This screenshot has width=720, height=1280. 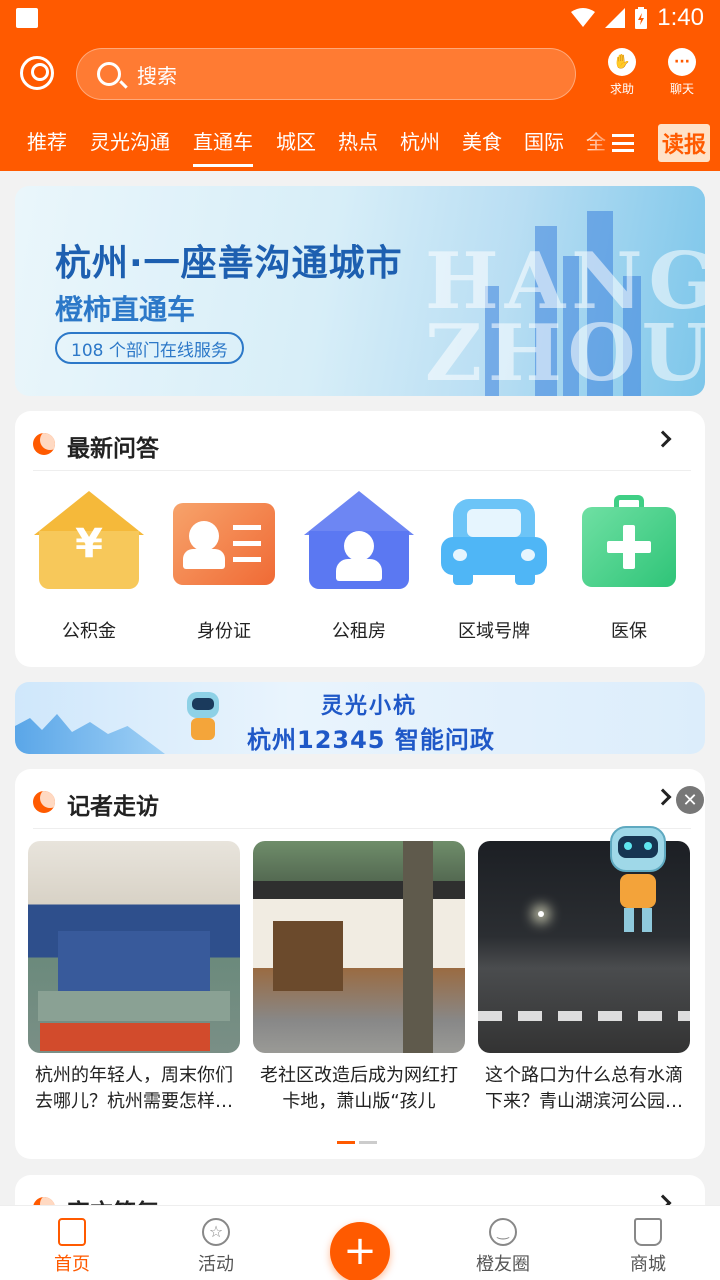 I want to click on tab-zhitongche: 直通车, so click(x=223, y=146).